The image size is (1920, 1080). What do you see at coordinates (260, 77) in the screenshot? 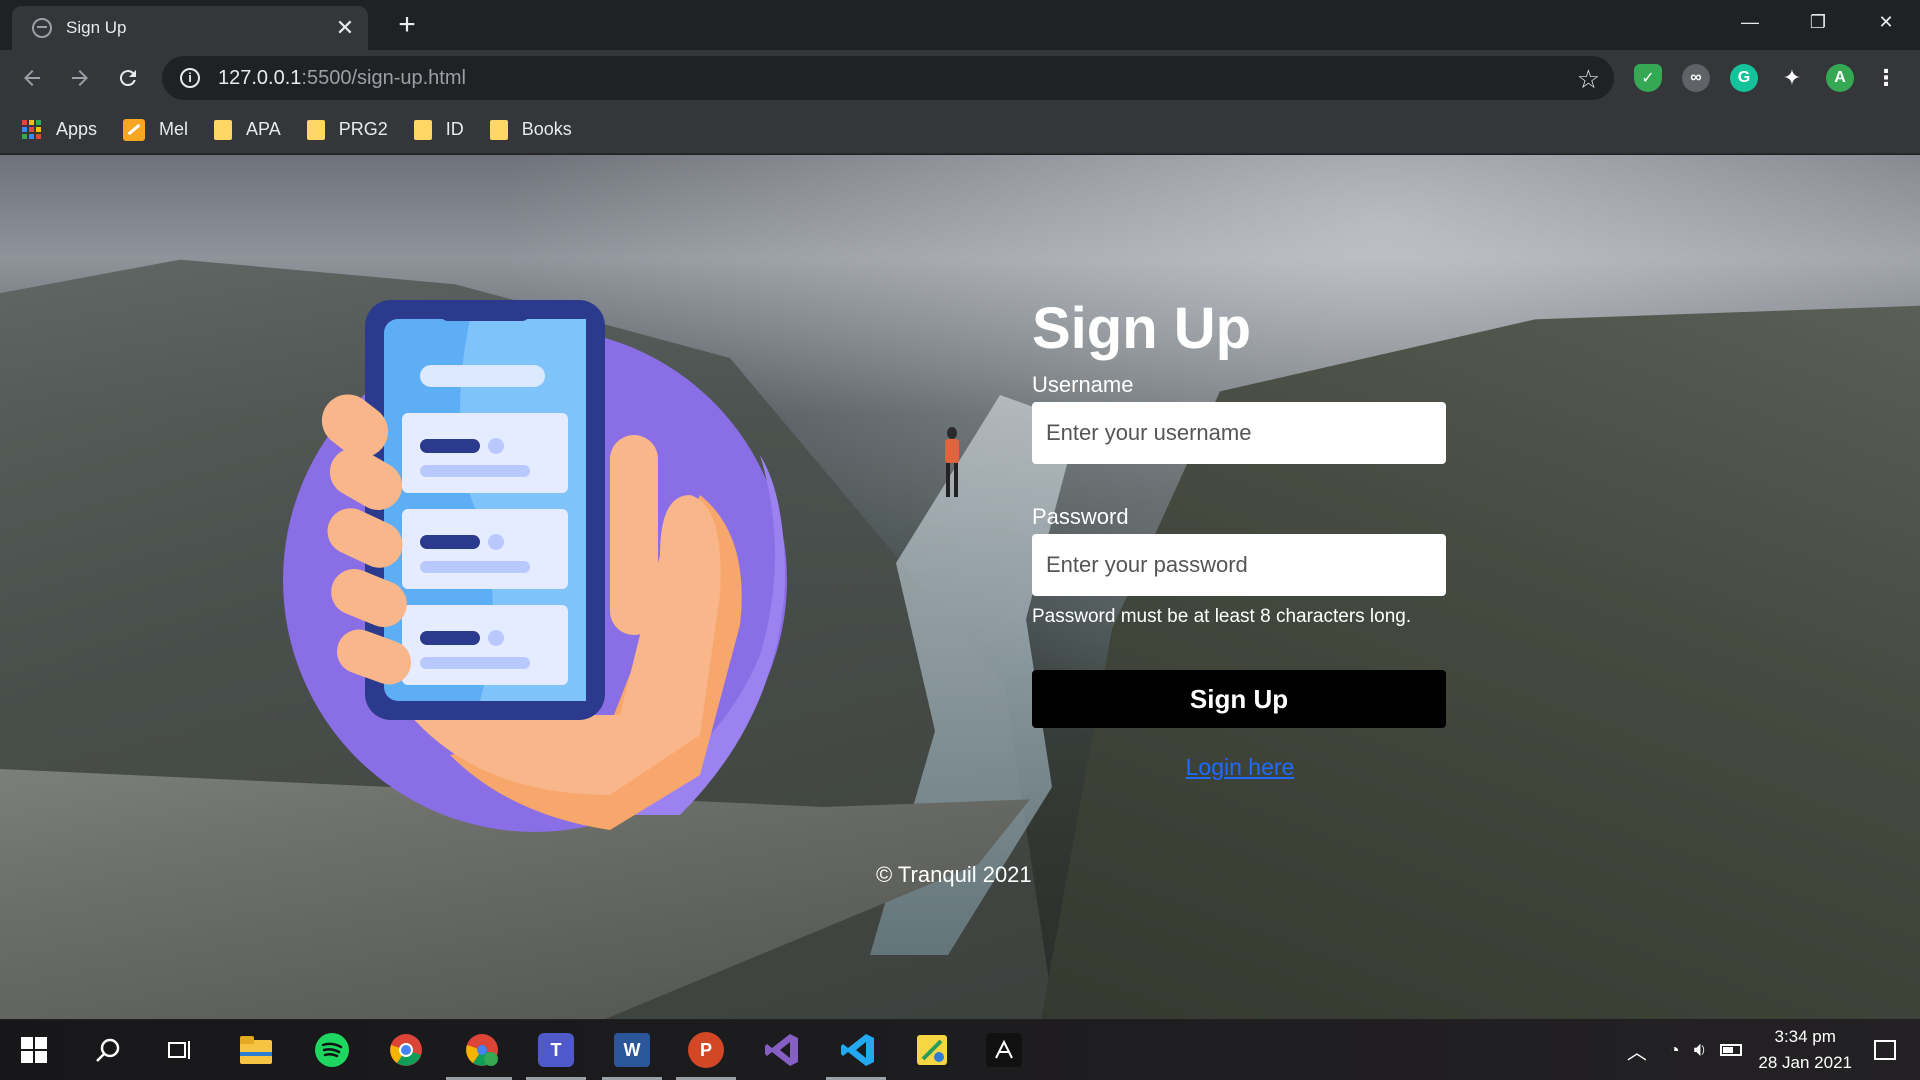
I see `url-host: 127.0.0.1` at bounding box center [260, 77].